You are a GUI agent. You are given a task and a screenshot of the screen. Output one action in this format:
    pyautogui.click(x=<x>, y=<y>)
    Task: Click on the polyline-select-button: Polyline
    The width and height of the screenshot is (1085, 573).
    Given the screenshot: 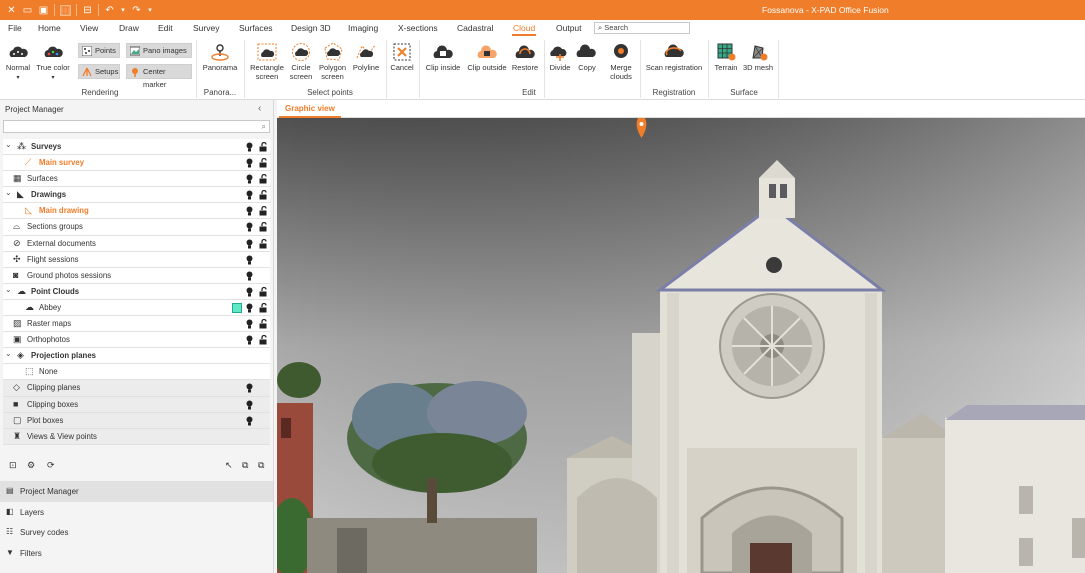 What is the action you would take?
    pyautogui.click(x=366, y=57)
    